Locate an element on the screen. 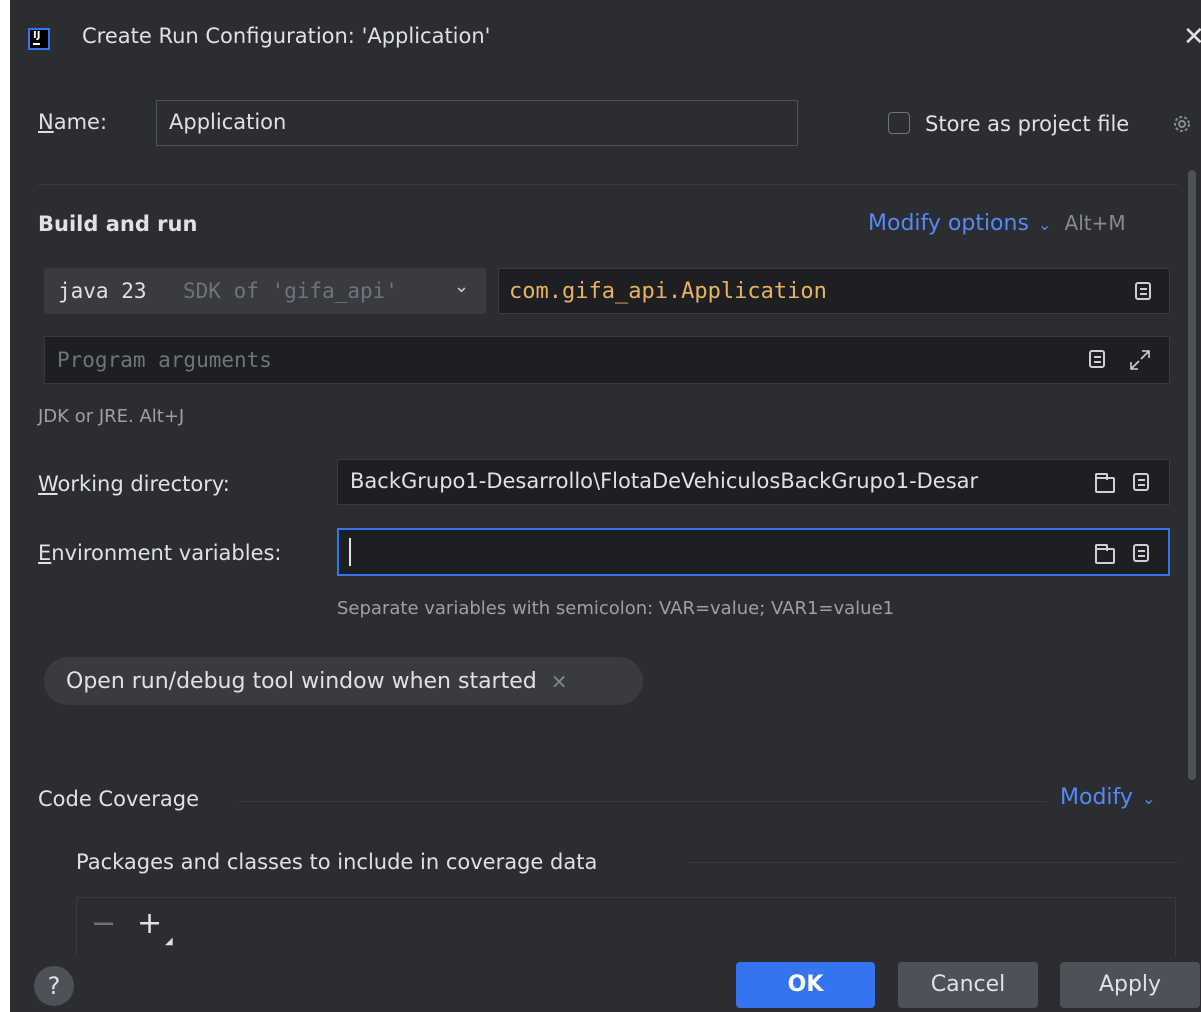 This screenshot has width=1201, height=1012. vertical-scrollbar is located at coordinates (1192, 475).